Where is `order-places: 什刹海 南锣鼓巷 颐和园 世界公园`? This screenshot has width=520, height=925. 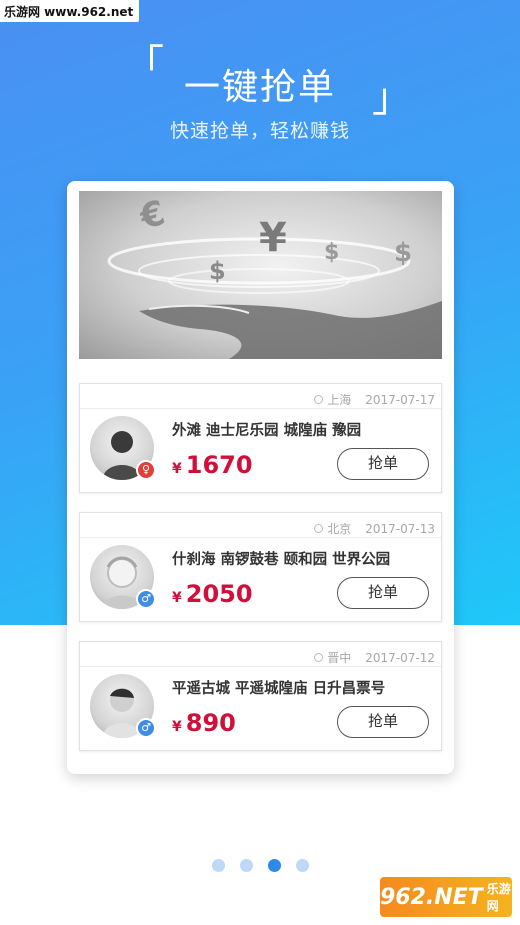
order-places: 什刹海 南锣鼓巷 颐和园 世界公园 is located at coordinates (281, 560).